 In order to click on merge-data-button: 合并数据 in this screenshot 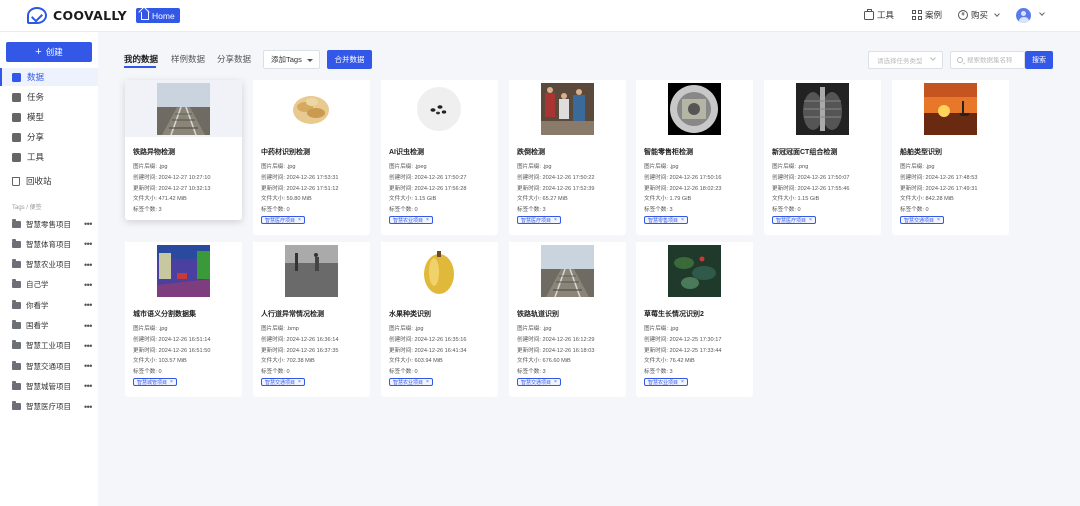, I will do `click(349, 59)`.